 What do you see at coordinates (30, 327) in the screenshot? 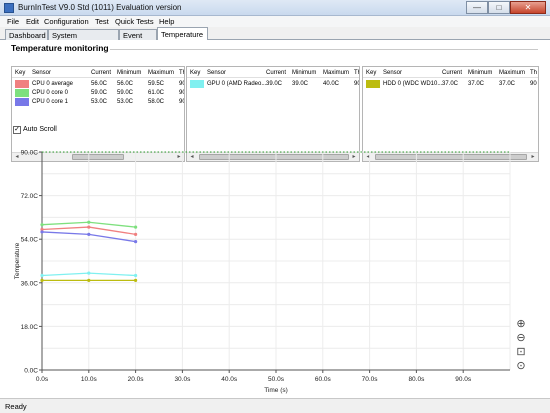
I see `y-tick-label: 18.0C` at bounding box center [30, 327].